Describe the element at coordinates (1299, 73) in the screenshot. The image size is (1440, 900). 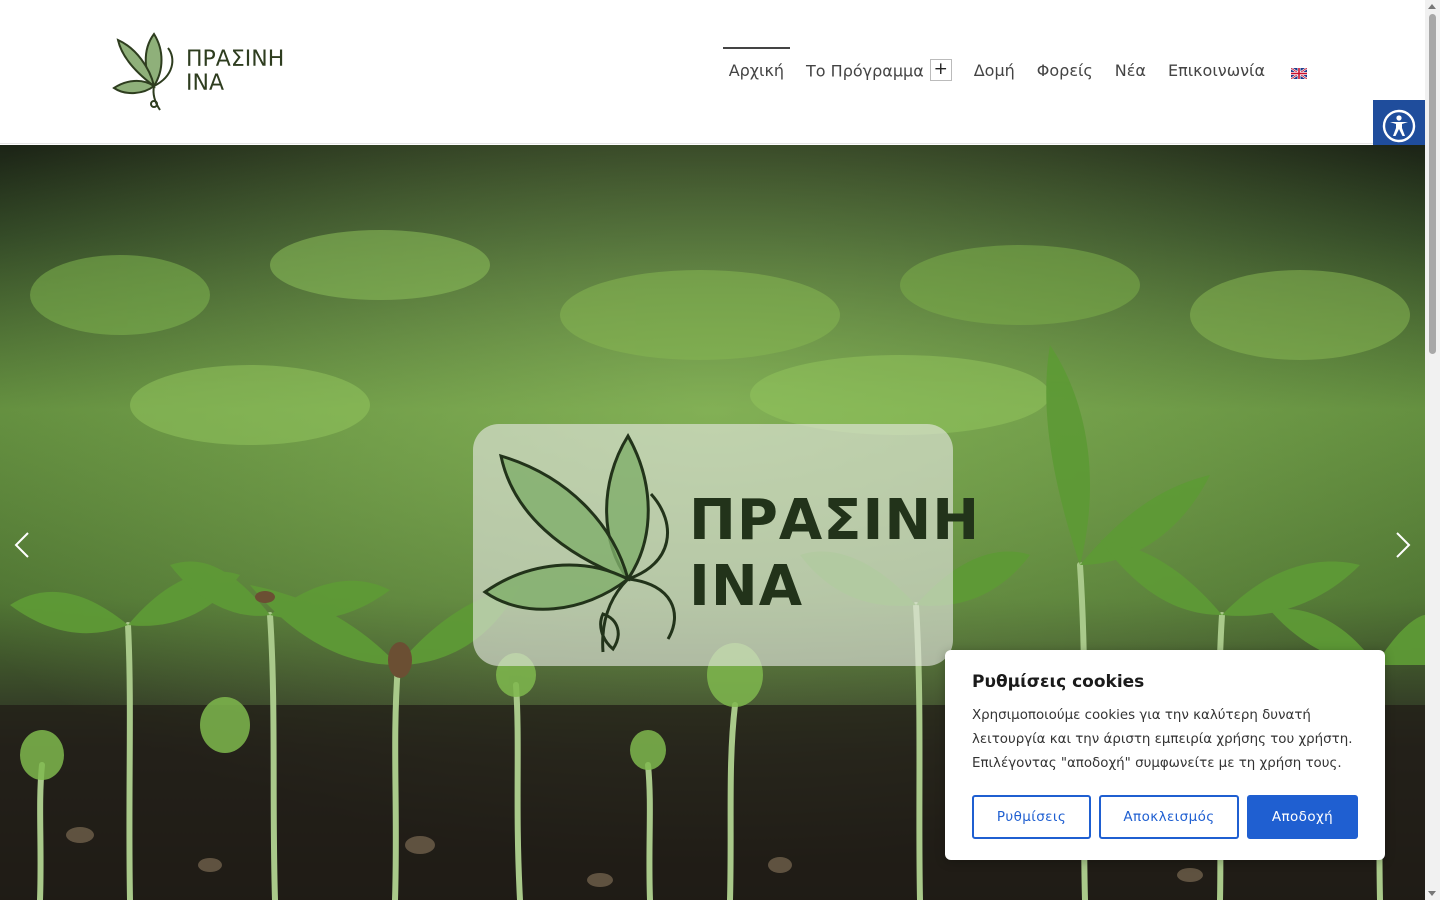
I see `uk-flag-icon` at that location.